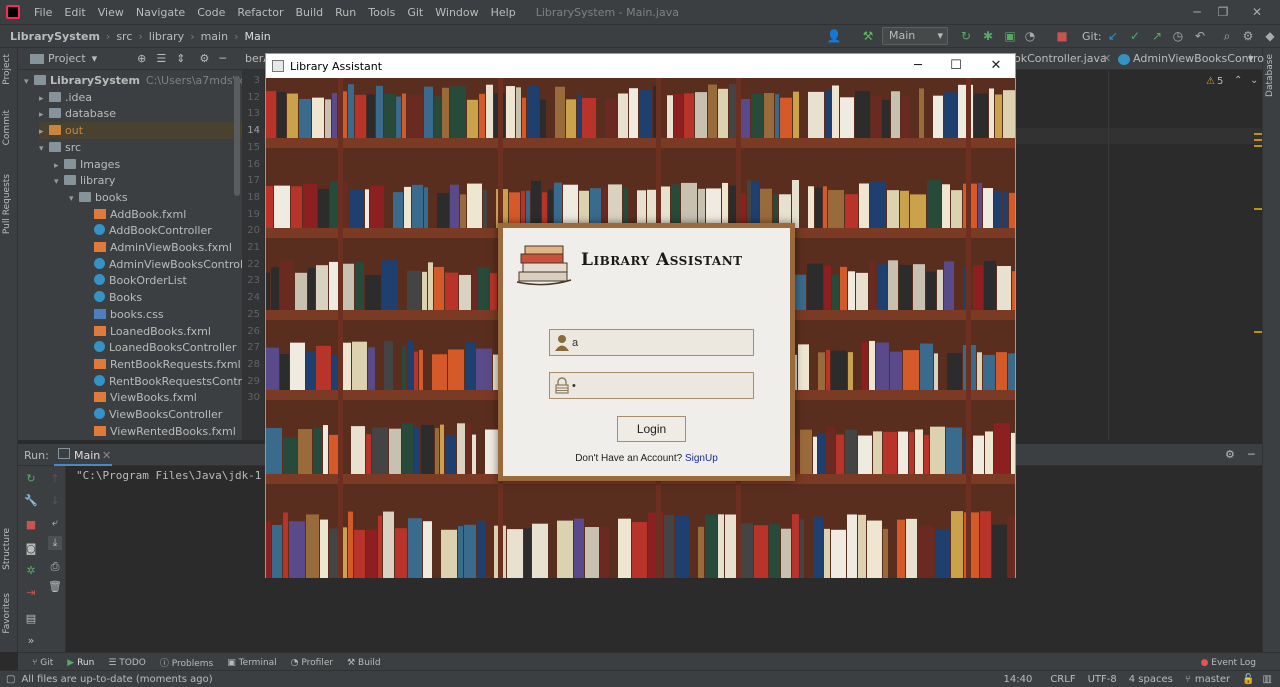 The height and width of the screenshot is (687, 1280). Describe the element at coordinates (1248, 36) in the screenshot. I see `settings-gear-icon: ⚙` at that location.